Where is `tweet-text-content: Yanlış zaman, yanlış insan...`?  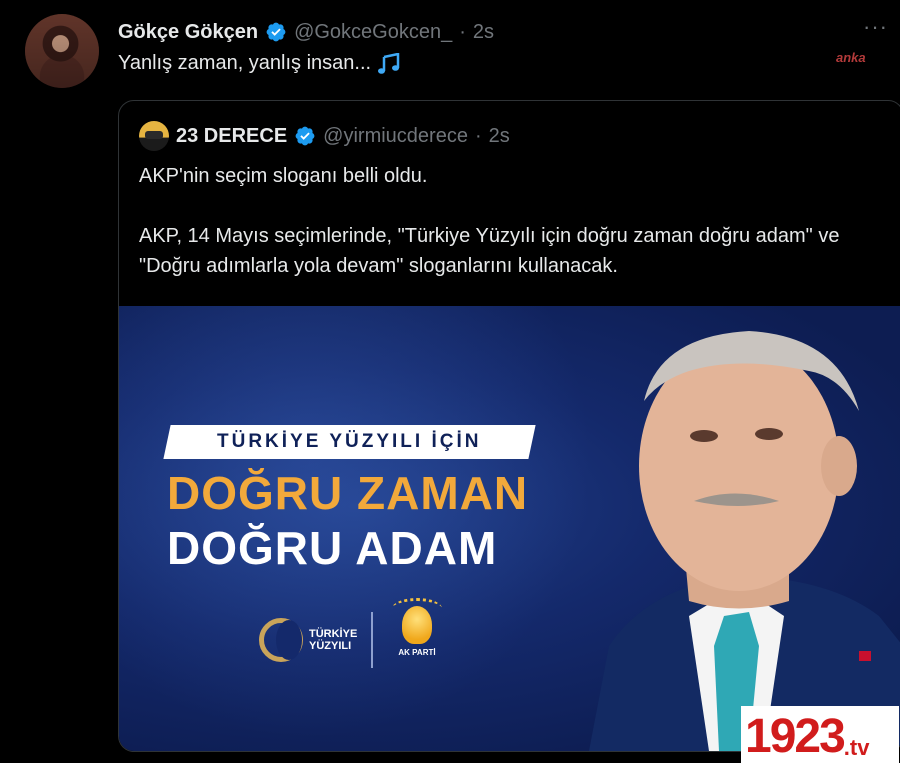 tweet-text-content: Yanlış zaman, yanlış insan... is located at coordinates (245, 63).